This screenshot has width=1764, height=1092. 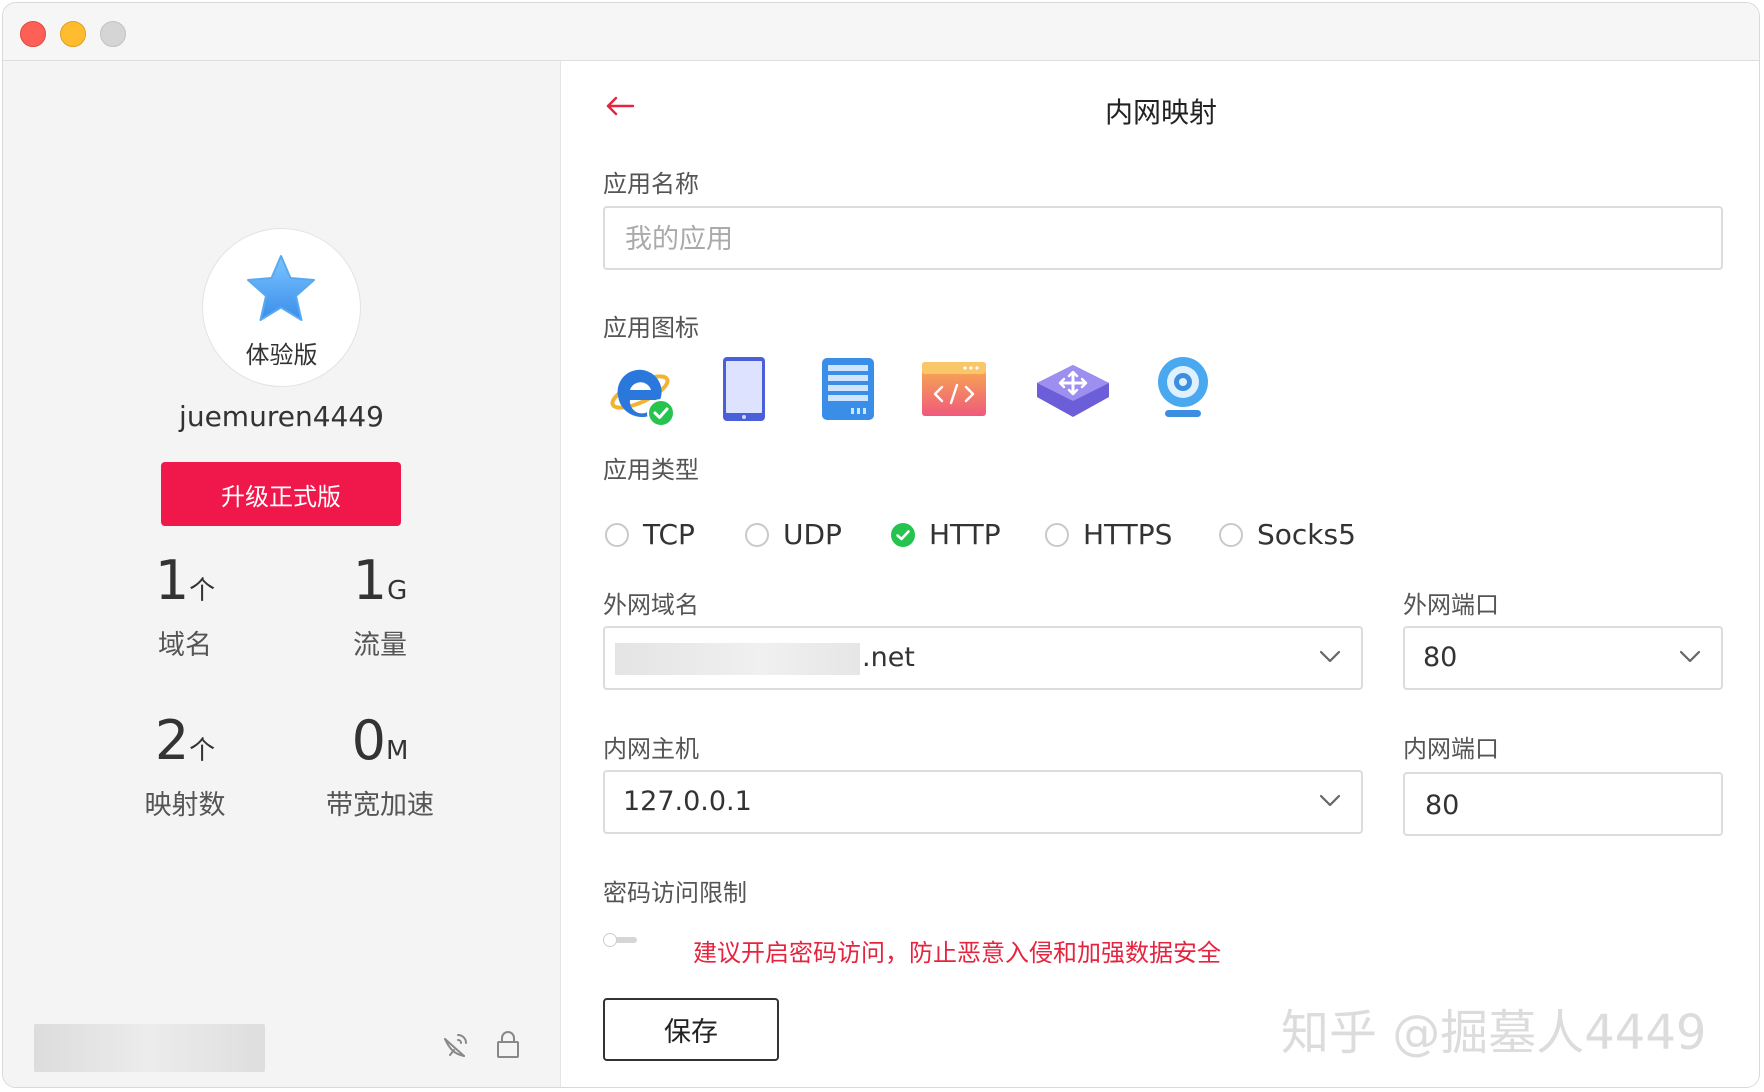 What do you see at coordinates (642, 394) in the screenshot?
I see `ie-browser-icon` at bounding box center [642, 394].